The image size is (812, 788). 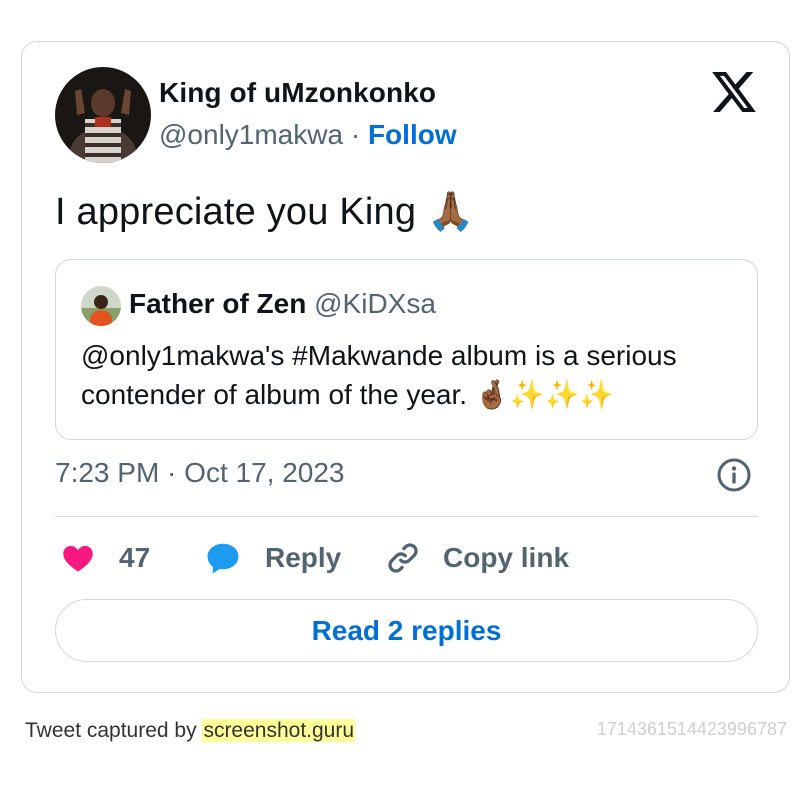 I want to click on copy-link-button: Copy link, so click(x=477, y=558).